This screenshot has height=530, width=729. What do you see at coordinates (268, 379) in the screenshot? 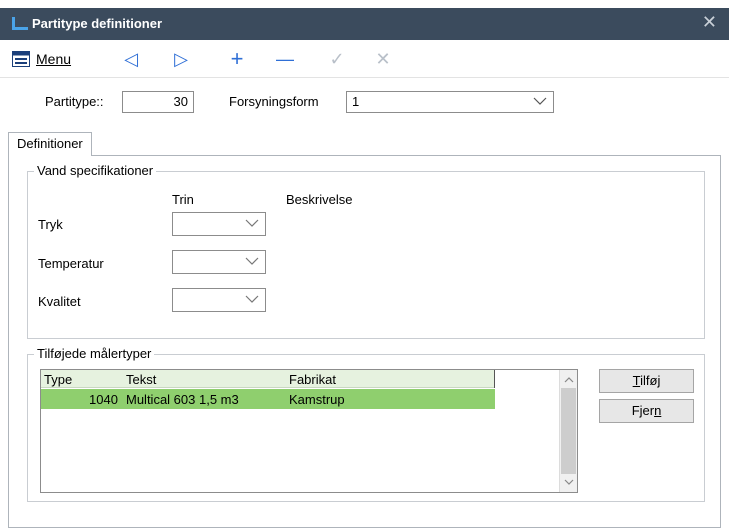
I see `list-header: Type Tekst Fabrikat` at bounding box center [268, 379].